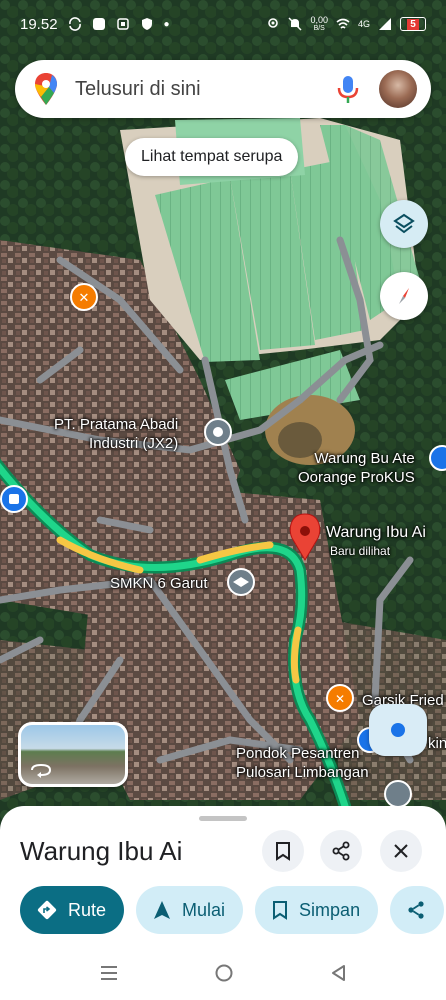 The width and height of the screenshot is (446, 1000). I want to click on save-button, so click(283, 851).